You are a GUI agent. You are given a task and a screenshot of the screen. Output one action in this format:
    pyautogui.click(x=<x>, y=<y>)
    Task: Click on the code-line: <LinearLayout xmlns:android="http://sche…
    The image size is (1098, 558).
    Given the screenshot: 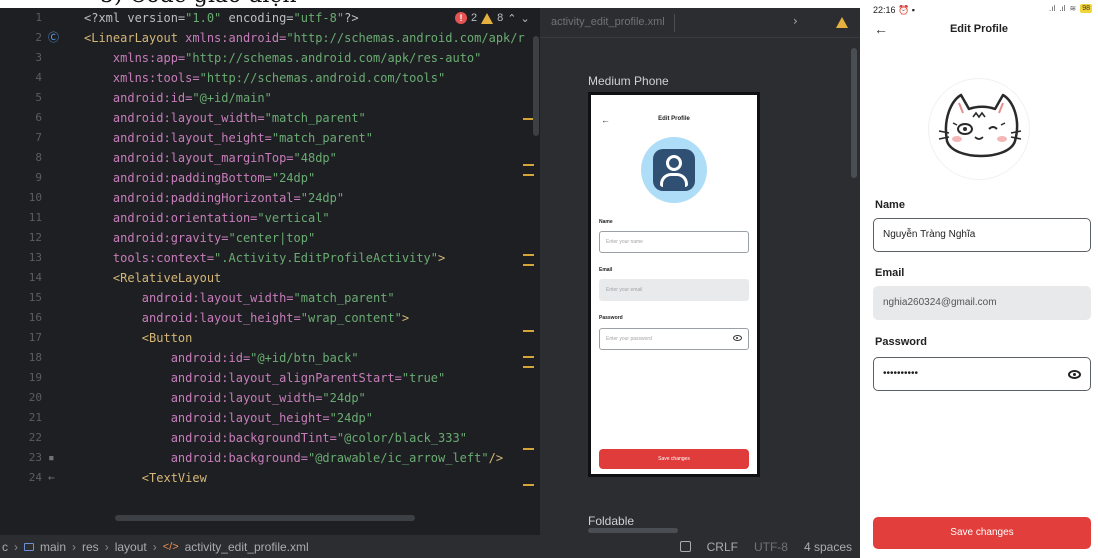 What is the action you would take?
    pyautogui.click(x=304, y=38)
    